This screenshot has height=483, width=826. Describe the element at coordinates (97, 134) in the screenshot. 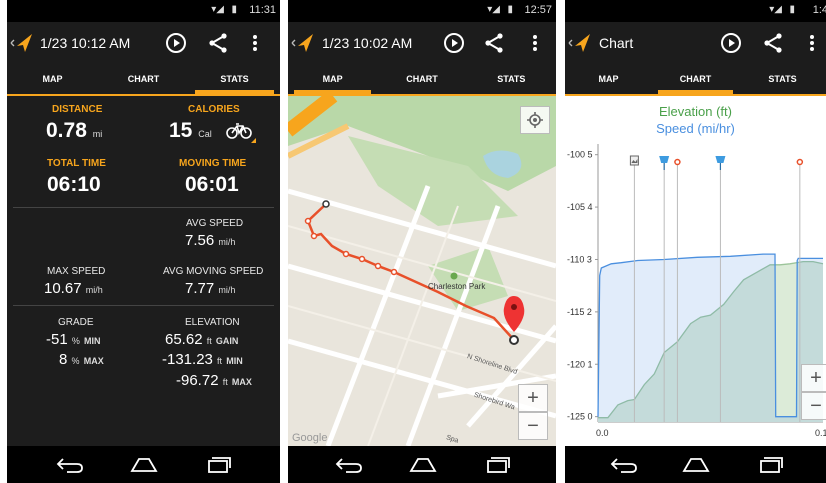

I see `distance-unit: mi` at that location.